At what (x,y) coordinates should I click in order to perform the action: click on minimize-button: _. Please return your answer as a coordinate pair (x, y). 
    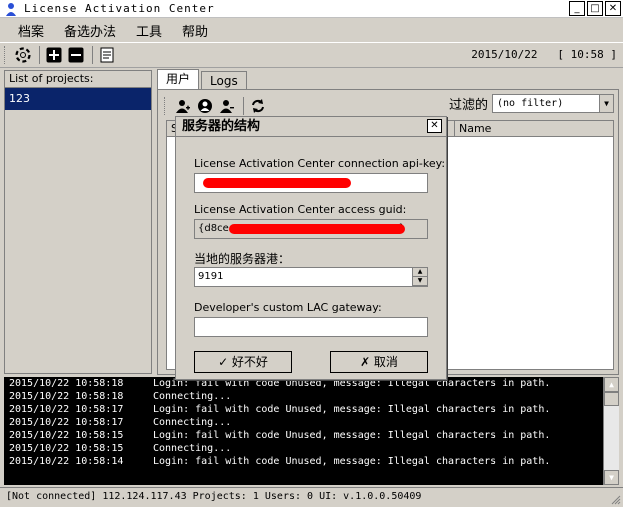
    Looking at the image, I should click on (577, 8).